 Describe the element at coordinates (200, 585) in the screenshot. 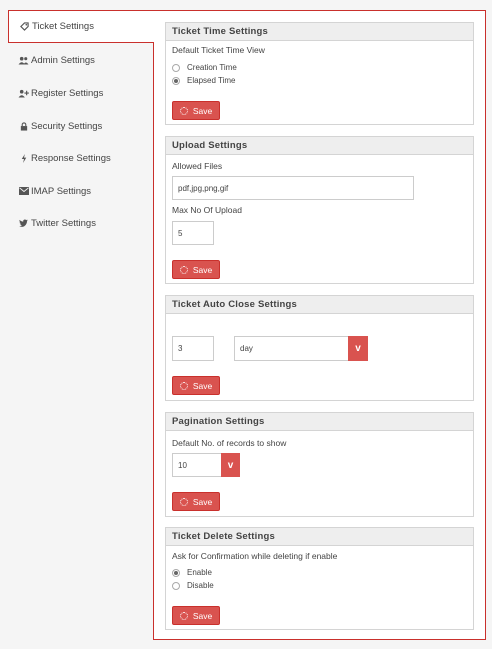

I see `radio-label: Disable` at that location.